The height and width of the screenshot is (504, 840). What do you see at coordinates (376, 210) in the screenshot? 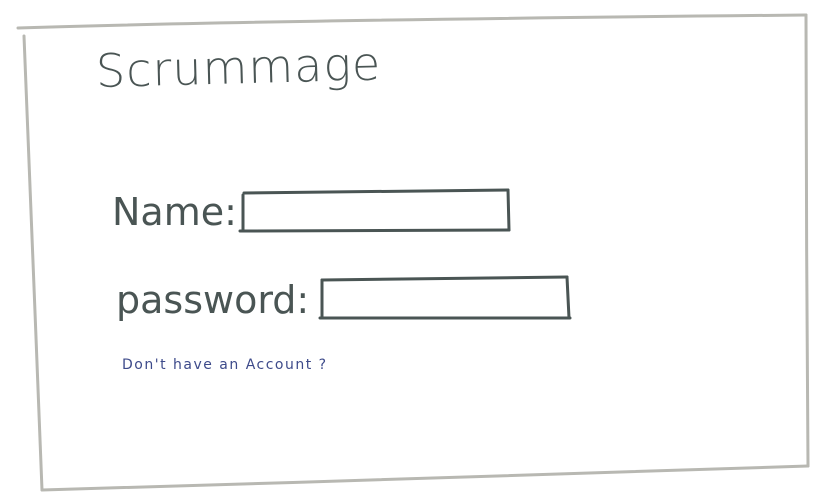
I see `name-field` at bounding box center [376, 210].